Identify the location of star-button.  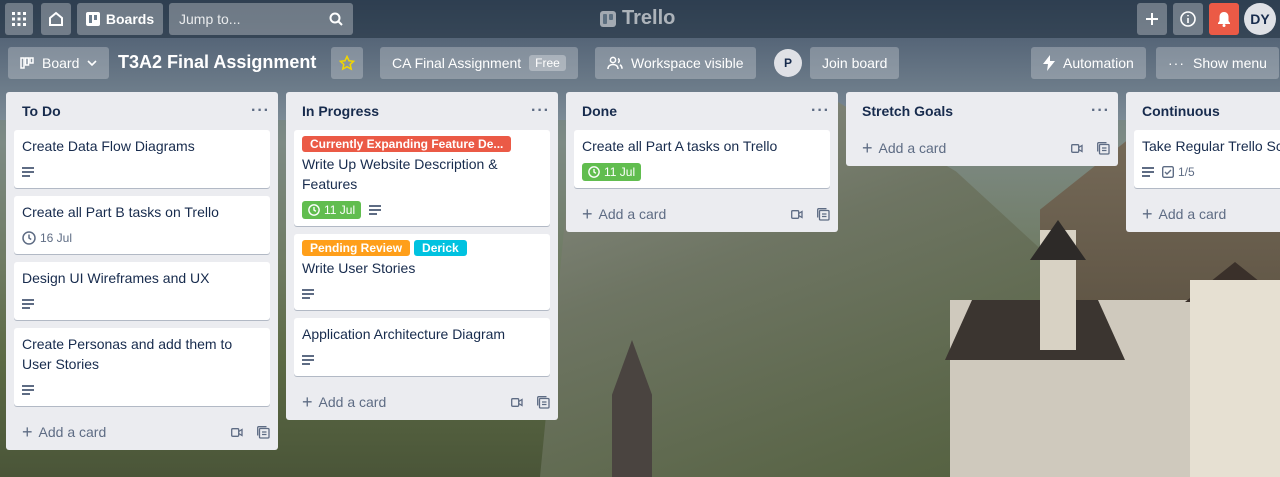
(347, 63).